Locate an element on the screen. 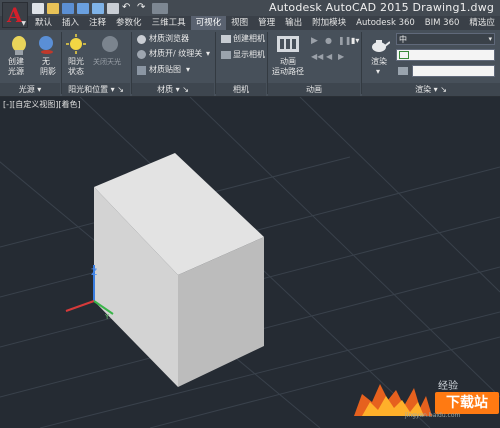 The width and height of the screenshot is (500, 428). tab-3d-tools: 三维工具 is located at coordinates (169, 23).